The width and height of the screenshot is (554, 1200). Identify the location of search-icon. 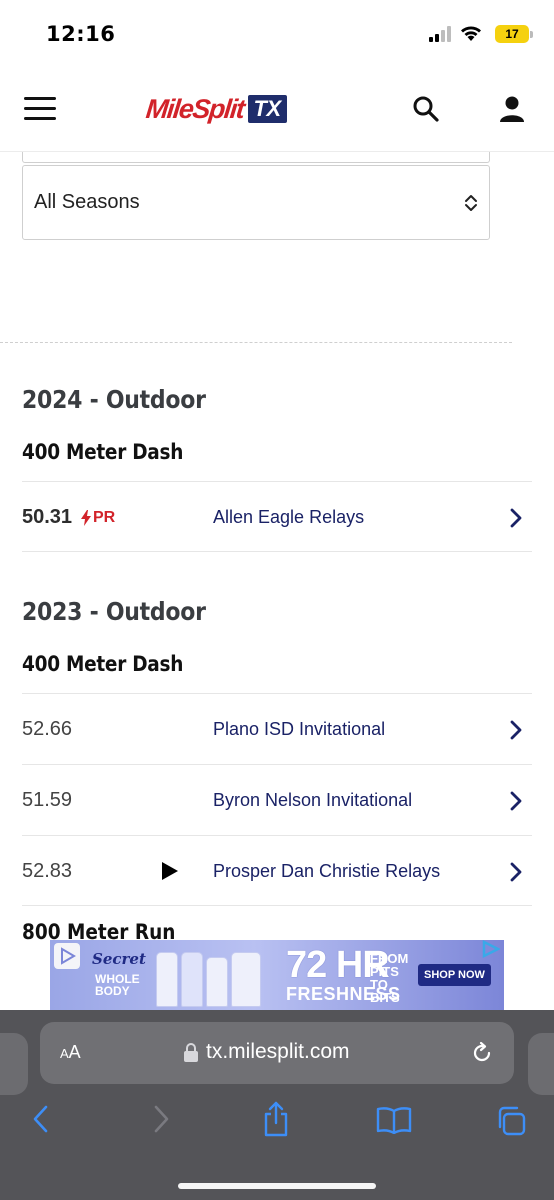
(426, 109).